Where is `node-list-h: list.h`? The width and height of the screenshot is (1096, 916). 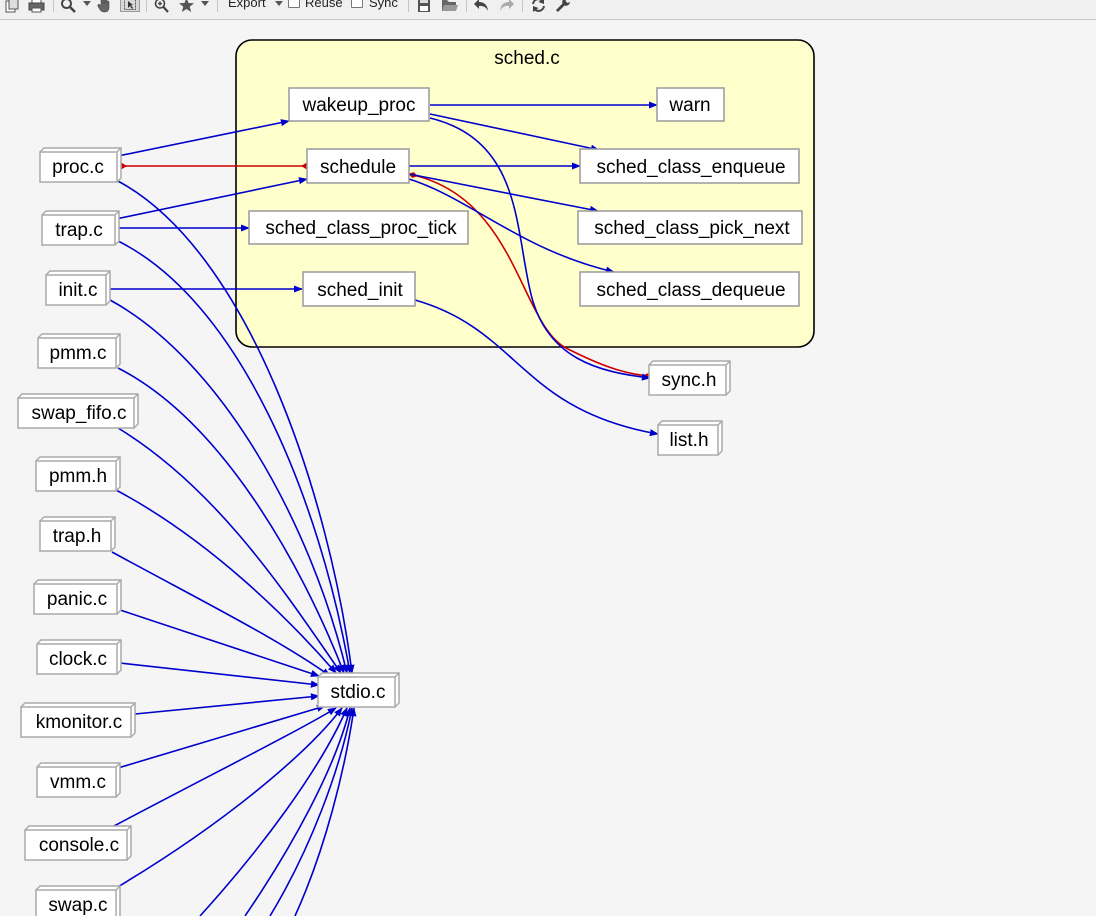
node-list-h: list.h is located at coordinates (690, 438).